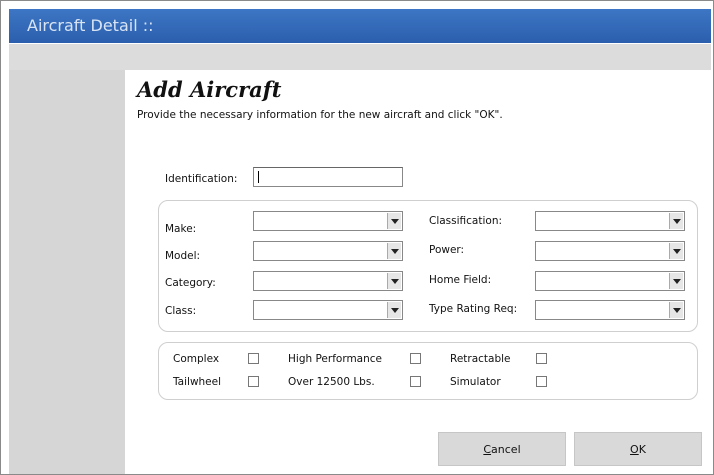 The height and width of the screenshot is (475, 714). I want to click on complex-checkbox, so click(253, 358).